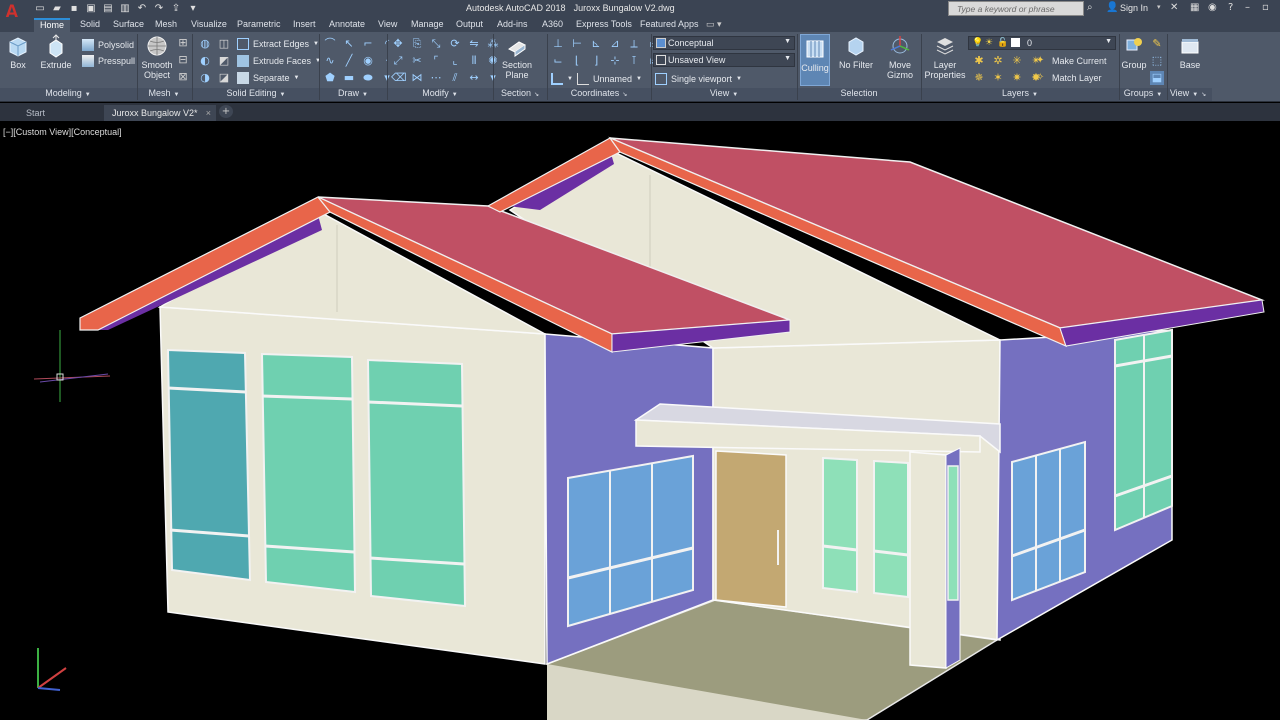 This screenshot has height=720, width=1280. What do you see at coordinates (74, 8) in the screenshot?
I see `save-icon: ▪` at bounding box center [74, 8].